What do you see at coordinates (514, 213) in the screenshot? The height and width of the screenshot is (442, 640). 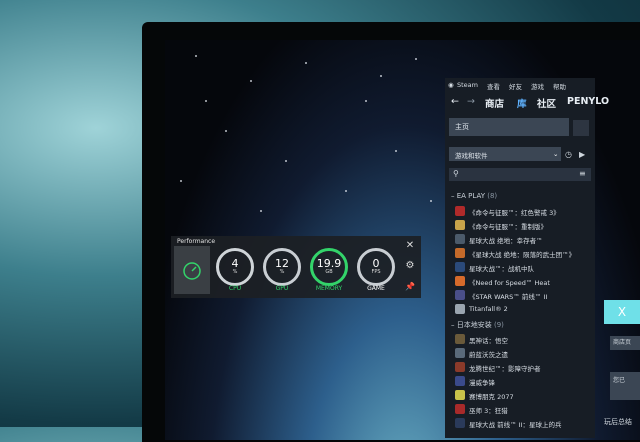 I see `game-name: 《命令与征服™：红色警戒 3》` at bounding box center [514, 213].